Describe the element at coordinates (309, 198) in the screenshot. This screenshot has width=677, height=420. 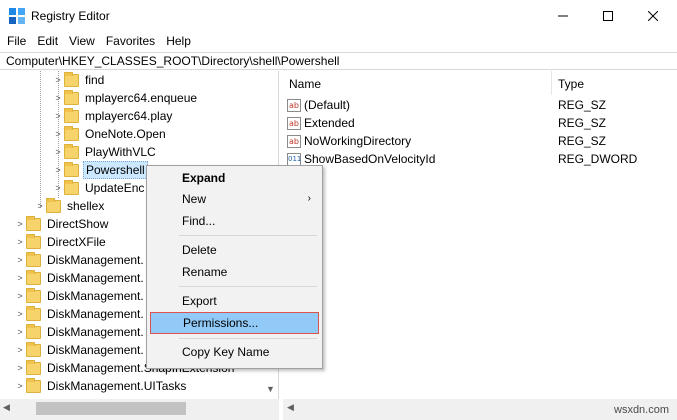
I see `submenu-arrow-icon: ›` at that location.